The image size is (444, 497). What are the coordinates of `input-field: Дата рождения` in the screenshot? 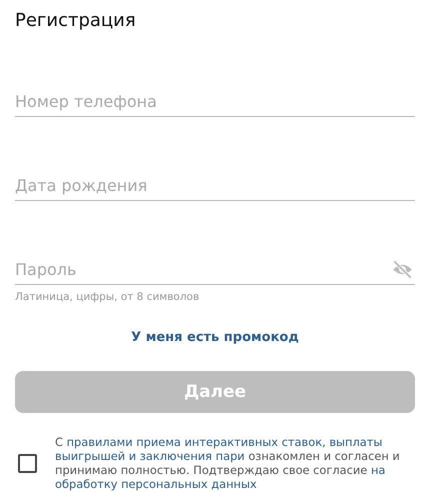 It's located at (215, 185).